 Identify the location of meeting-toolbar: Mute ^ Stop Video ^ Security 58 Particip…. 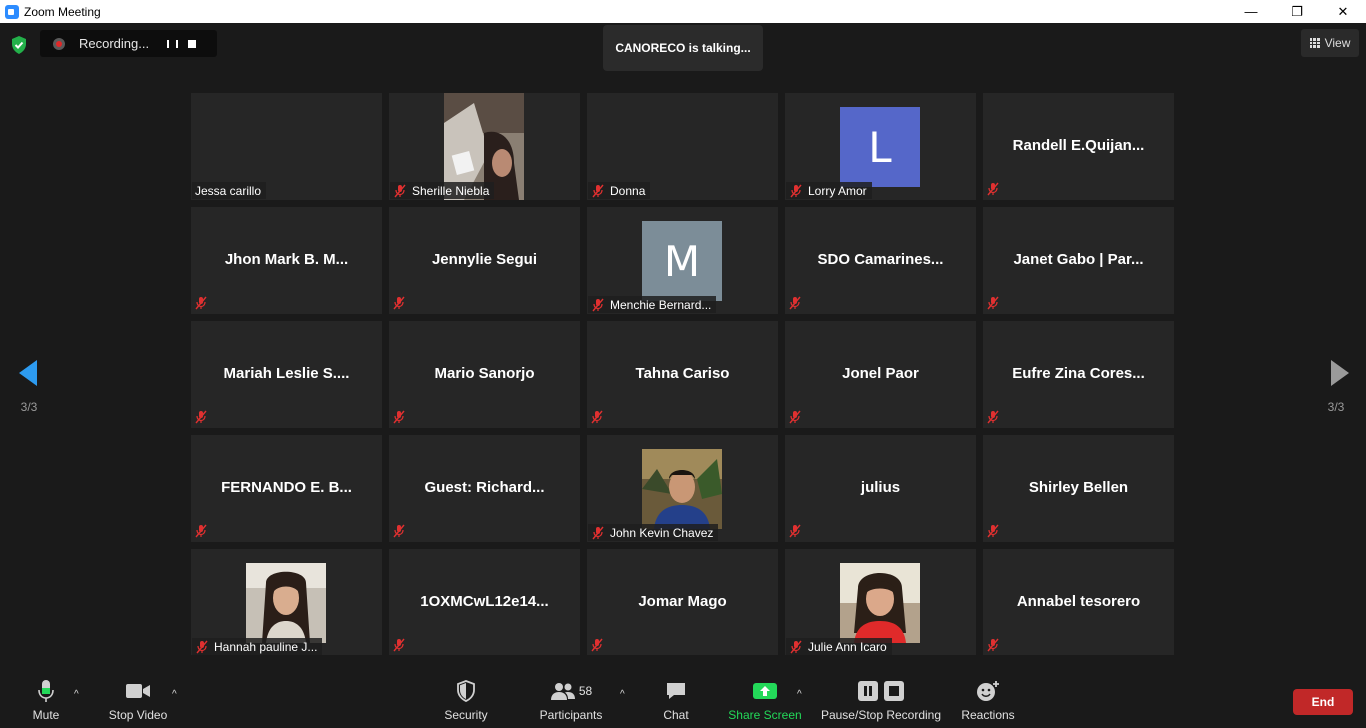
(683, 691).